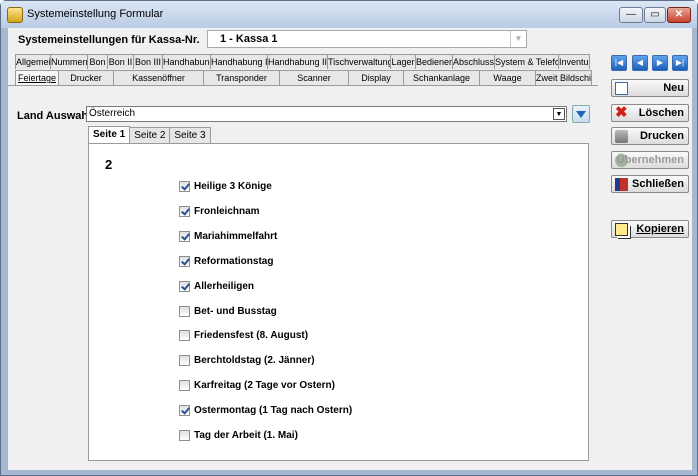 The height and width of the screenshot is (476, 698). What do you see at coordinates (109, 135) in the screenshot?
I see `tab-seite-1: Seite 1` at bounding box center [109, 135].